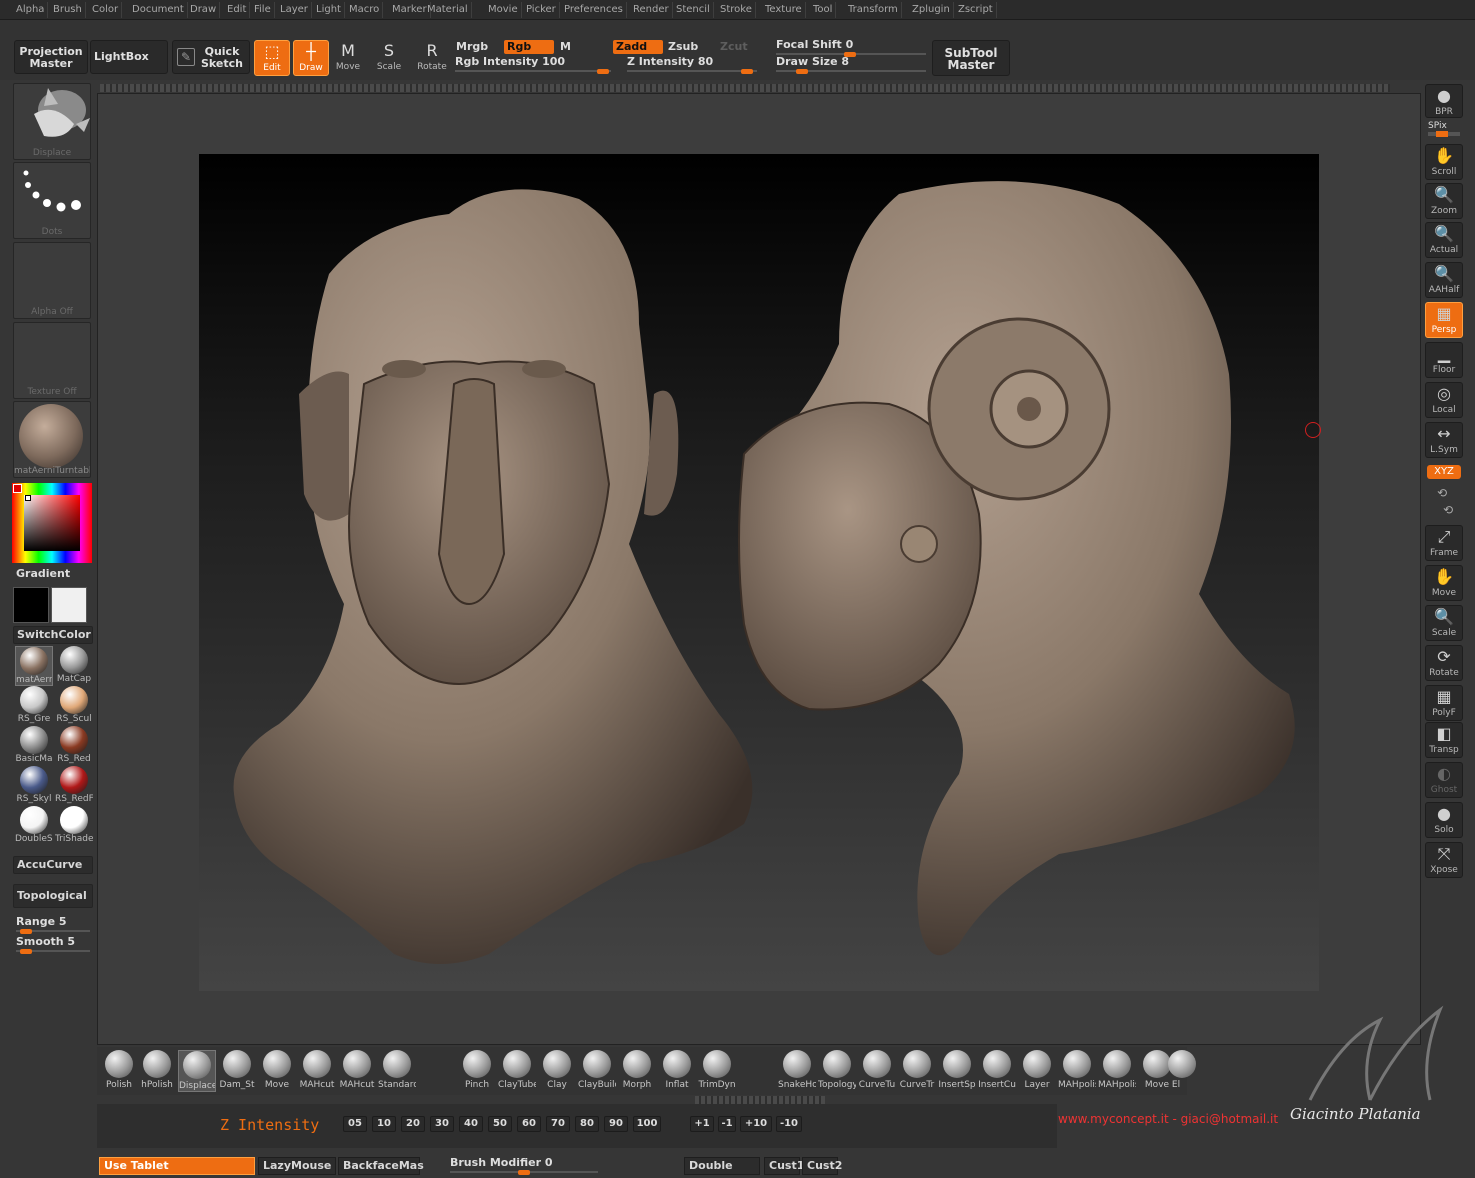 The height and width of the screenshot is (1178, 1475). Describe the element at coordinates (448, 10) in the screenshot. I see `menu-item-material: Material` at that location.